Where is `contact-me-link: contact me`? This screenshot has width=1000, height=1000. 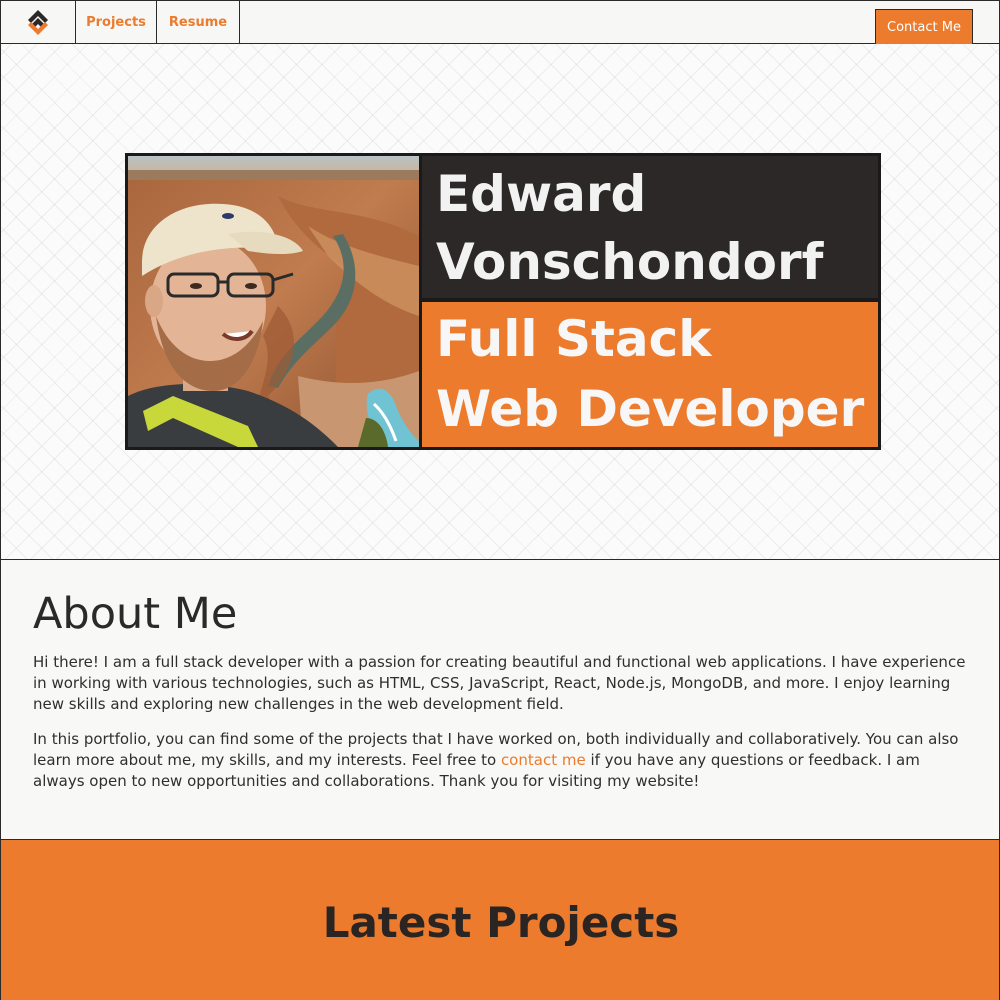
contact-me-link: contact me is located at coordinates (543, 760).